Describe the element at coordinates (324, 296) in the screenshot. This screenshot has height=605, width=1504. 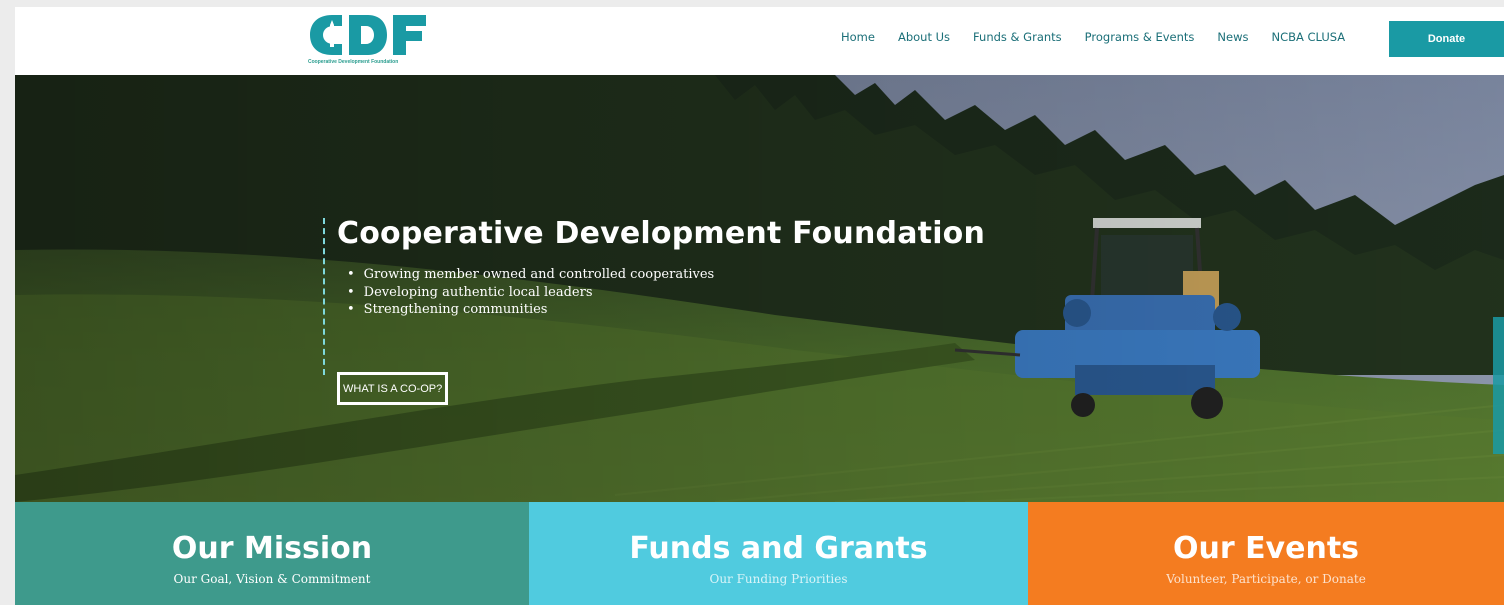
I see `hero-accent-line` at that location.